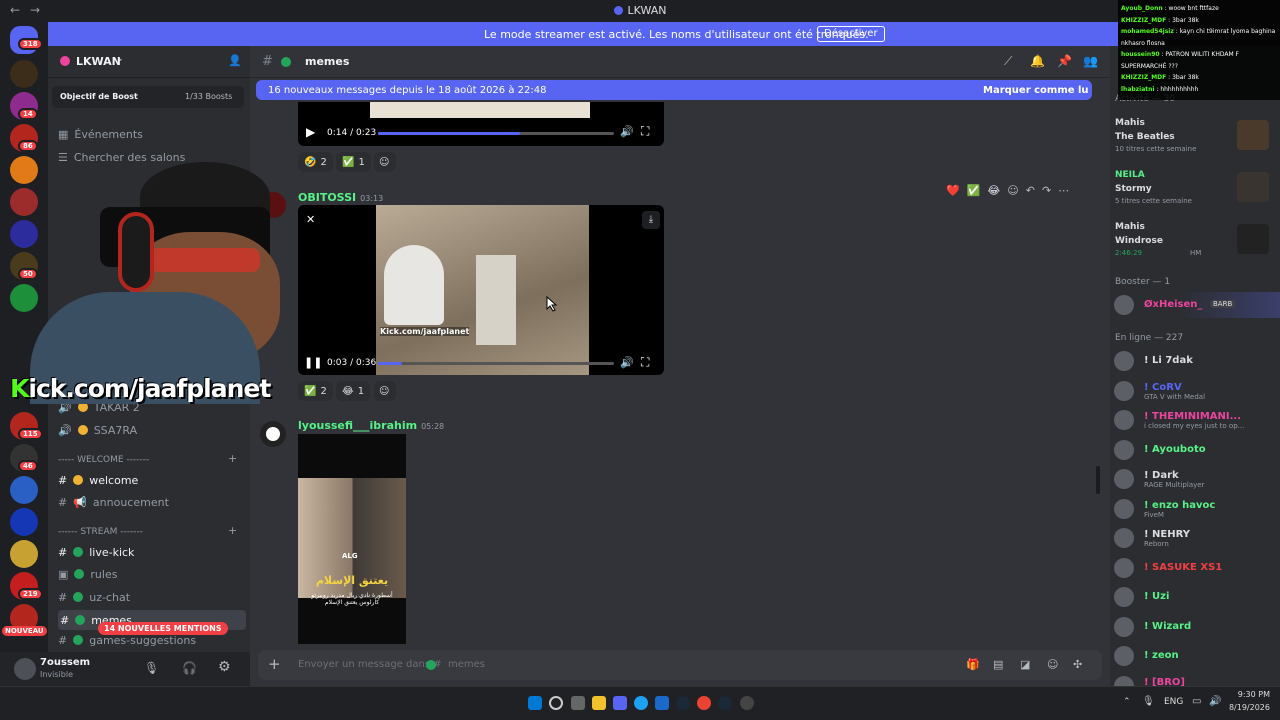  What do you see at coordinates (1195, 656) in the screenshot?
I see `member-item: ! zeon` at bounding box center [1195, 656].